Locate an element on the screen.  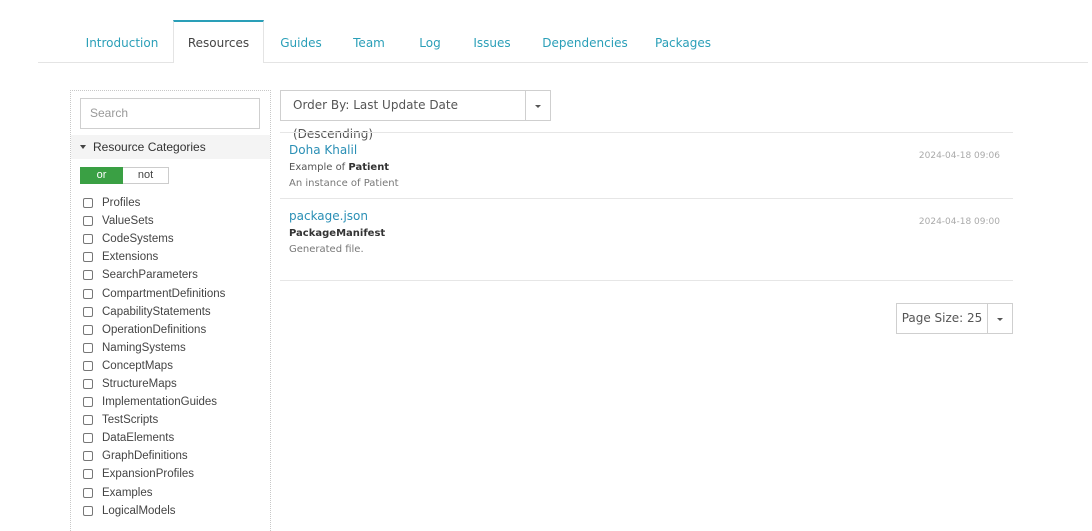
tab-guides: Guides is located at coordinates (301, 42).